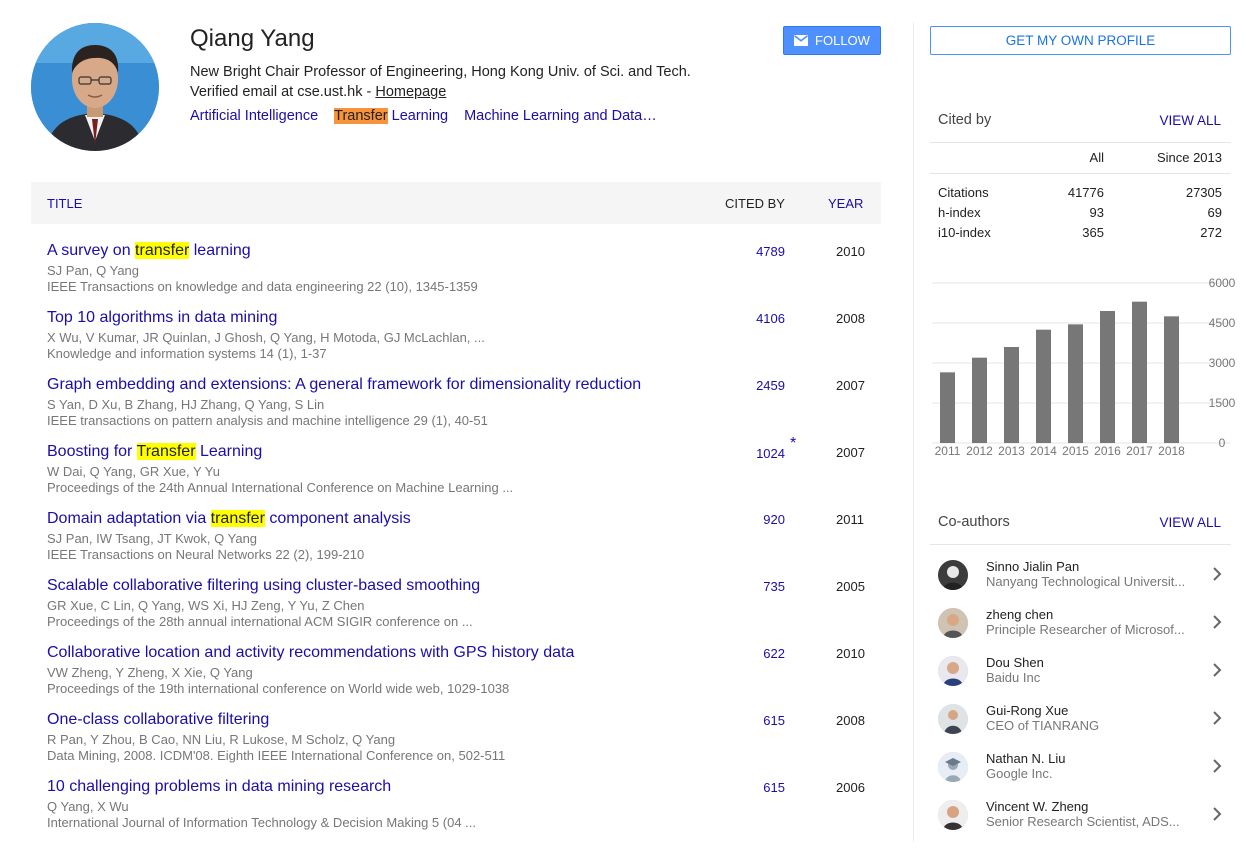 The width and height of the screenshot is (1260, 848). I want to click on stat-since: 69, so click(1214, 212).